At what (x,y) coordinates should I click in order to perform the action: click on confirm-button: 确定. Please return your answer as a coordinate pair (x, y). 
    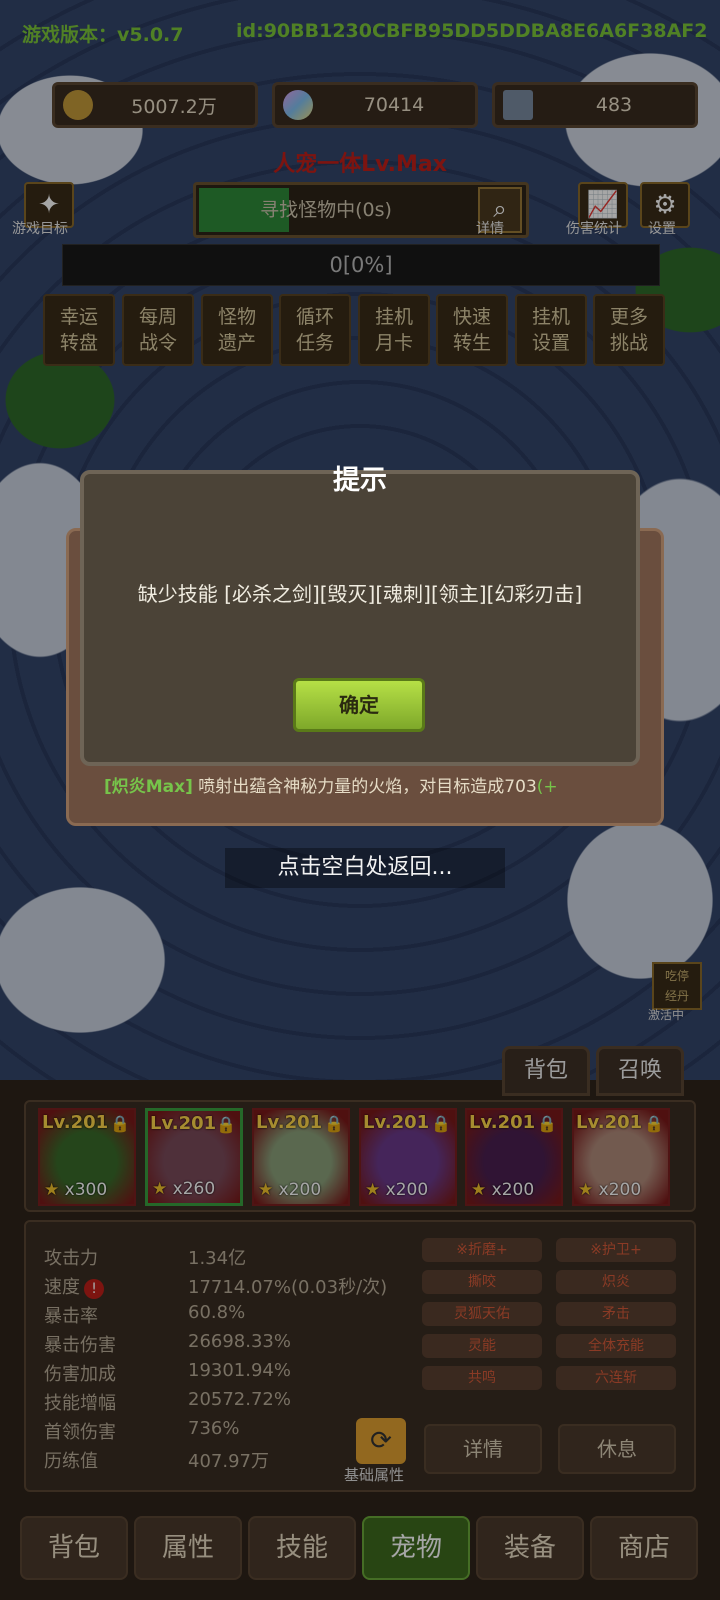
    Looking at the image, I should click on (359, 705).